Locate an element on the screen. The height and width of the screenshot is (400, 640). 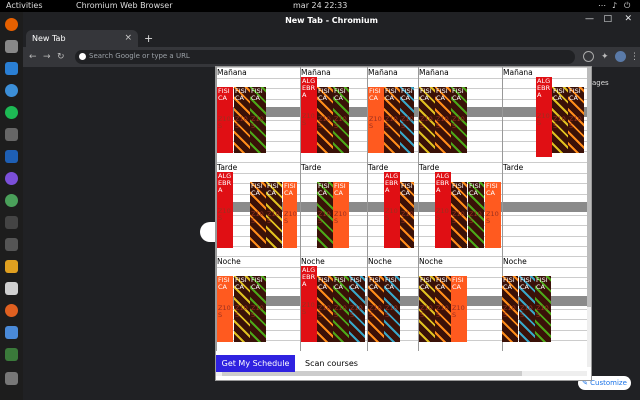
close-icon: ✕ is located at coordinates (628, 19).